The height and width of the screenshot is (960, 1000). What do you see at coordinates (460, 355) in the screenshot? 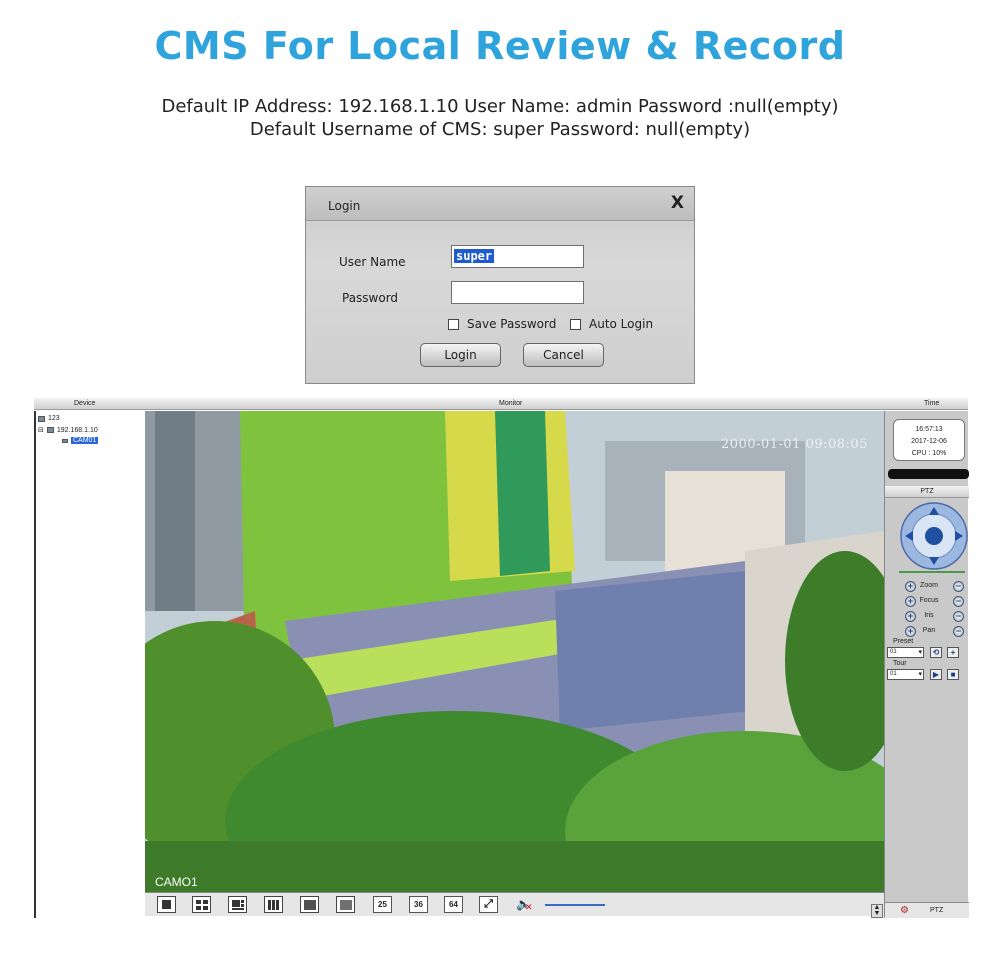
I see `login-button: Login` at bounding box center [460, 355].